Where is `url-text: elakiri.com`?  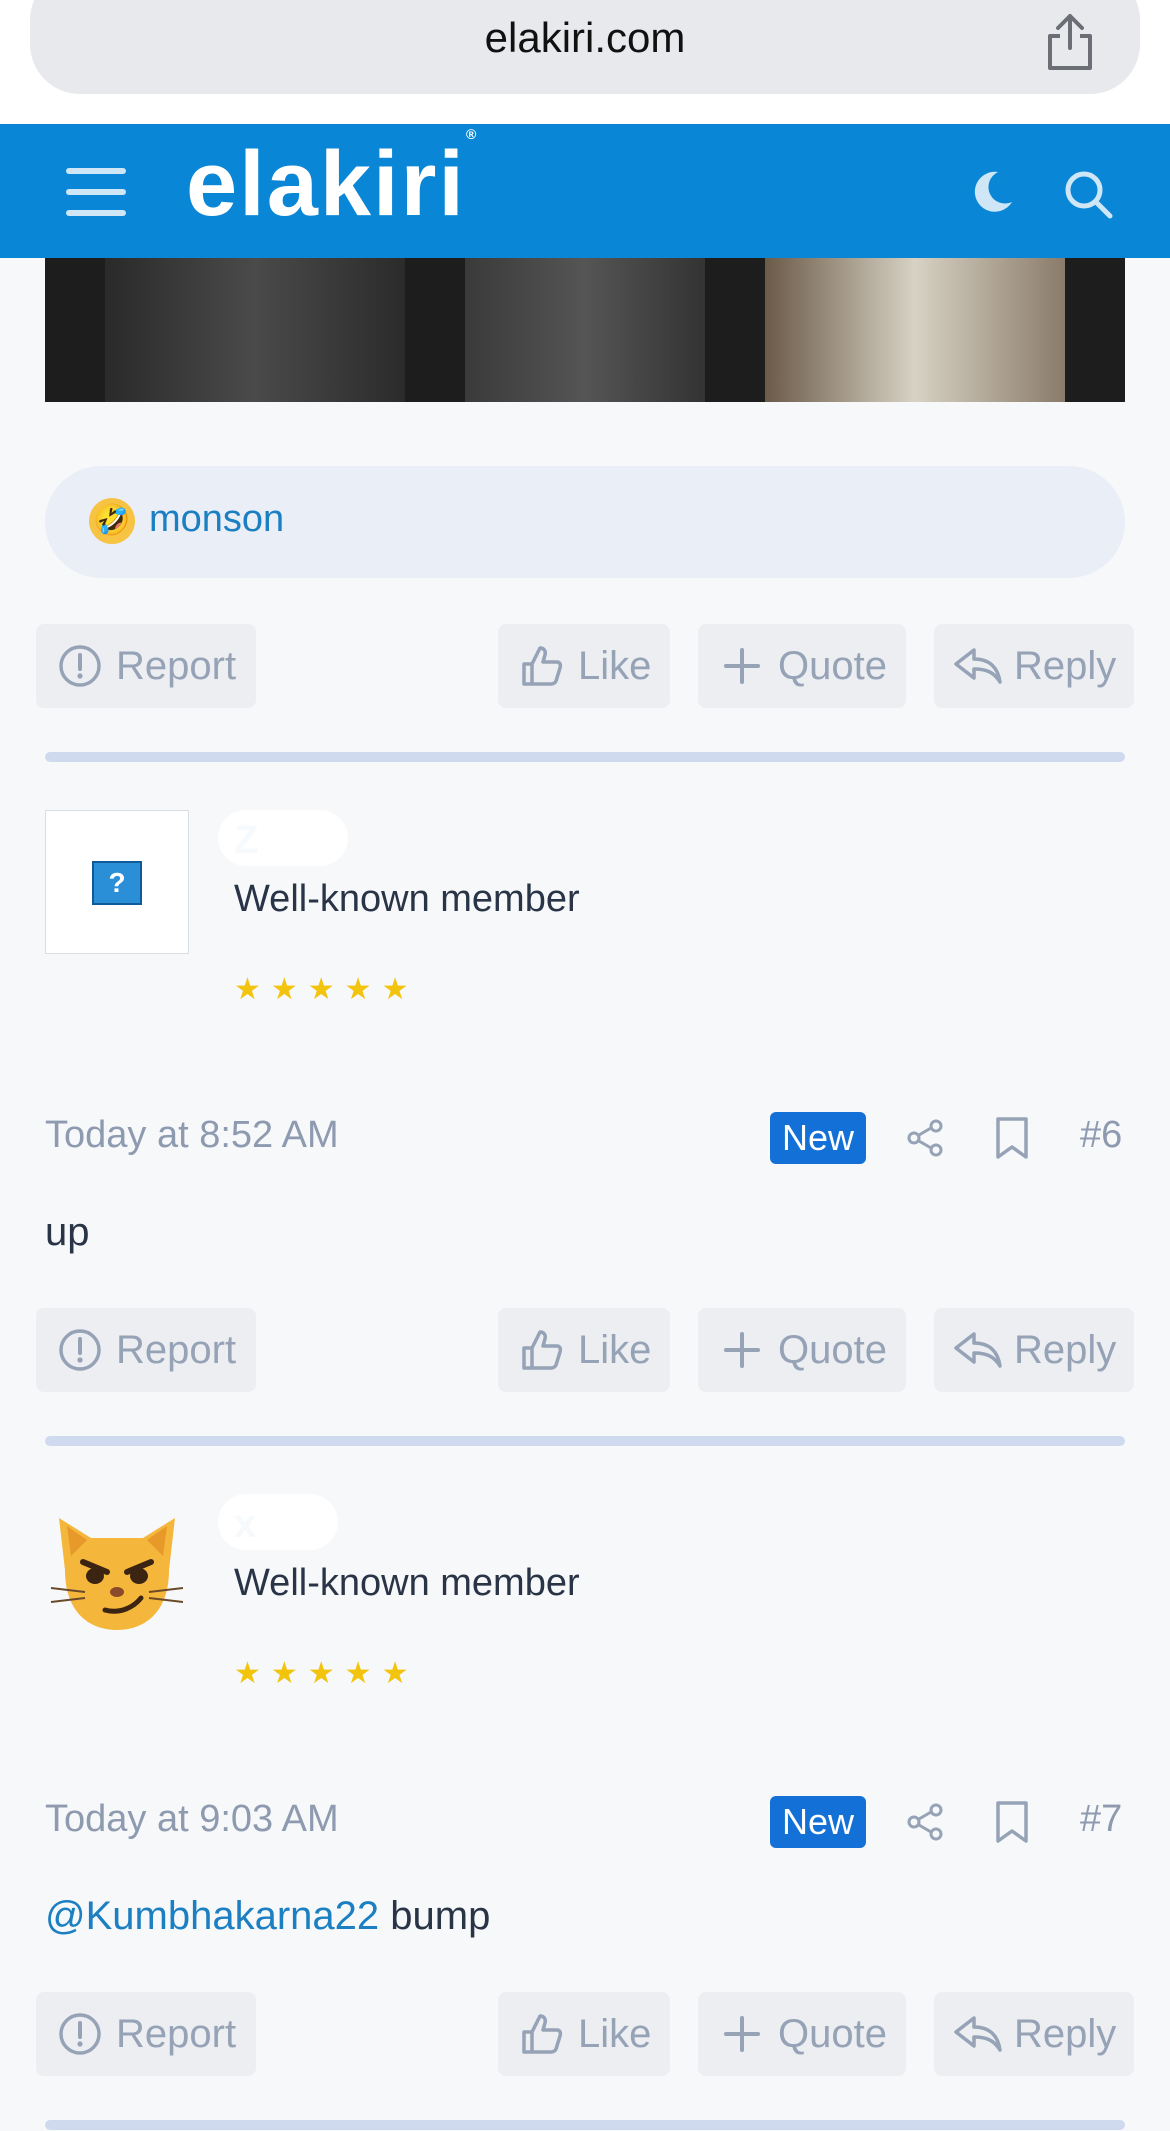 url-text: elakiri.com is located at coordinates (585, 38).